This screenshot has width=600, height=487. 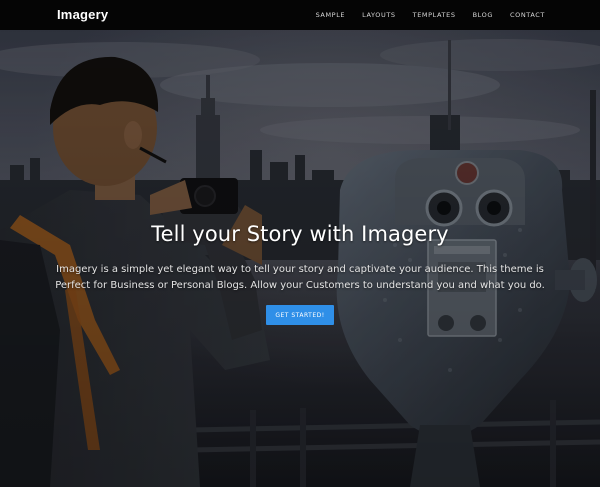 What do you see at coordinates (300, 234) in the screenshot?
I see `hero-title: Tell your Story with Imagery` at bounding box center [300, 234].